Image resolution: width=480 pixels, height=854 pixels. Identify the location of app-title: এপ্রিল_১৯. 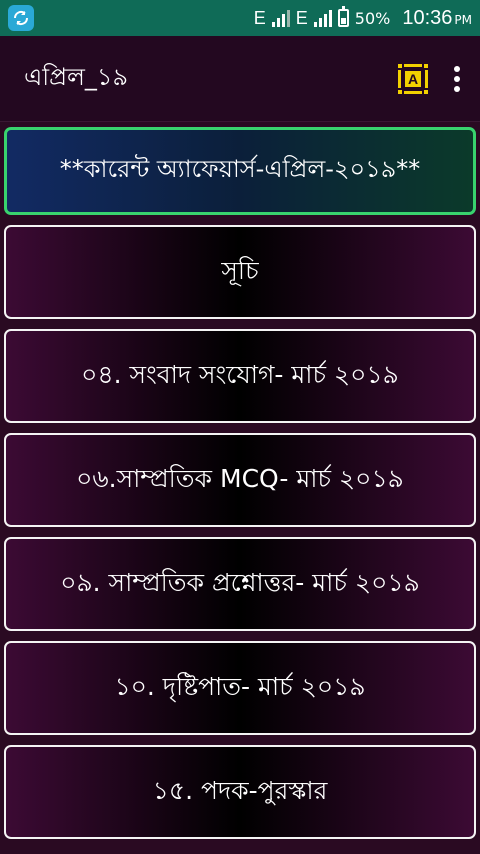
(76, 76).